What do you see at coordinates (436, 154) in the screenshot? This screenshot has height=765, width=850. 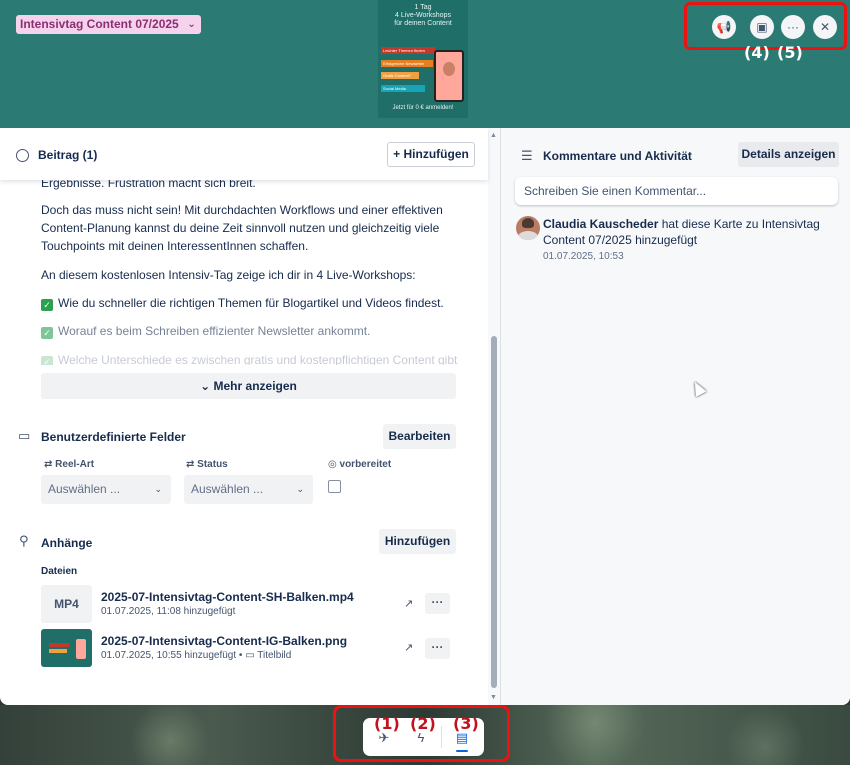 I see `checklist-add-label: Hinzufügen` at bounding box center [436, 154].